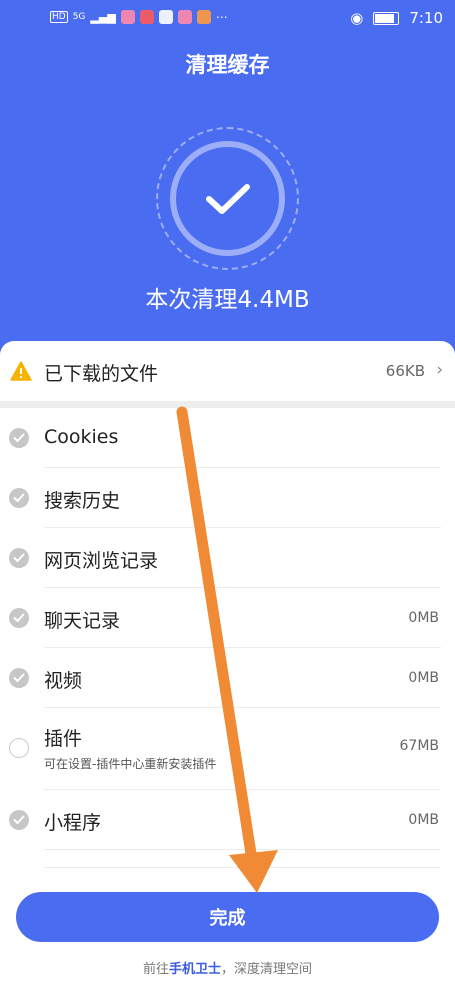 Image resolution: width=455 pixels, height=995 pixels. What do you see at coordinates (227, 859) in the screenshot?
I see `list-item: 资讯0MB` at bounding box center [227, 859].